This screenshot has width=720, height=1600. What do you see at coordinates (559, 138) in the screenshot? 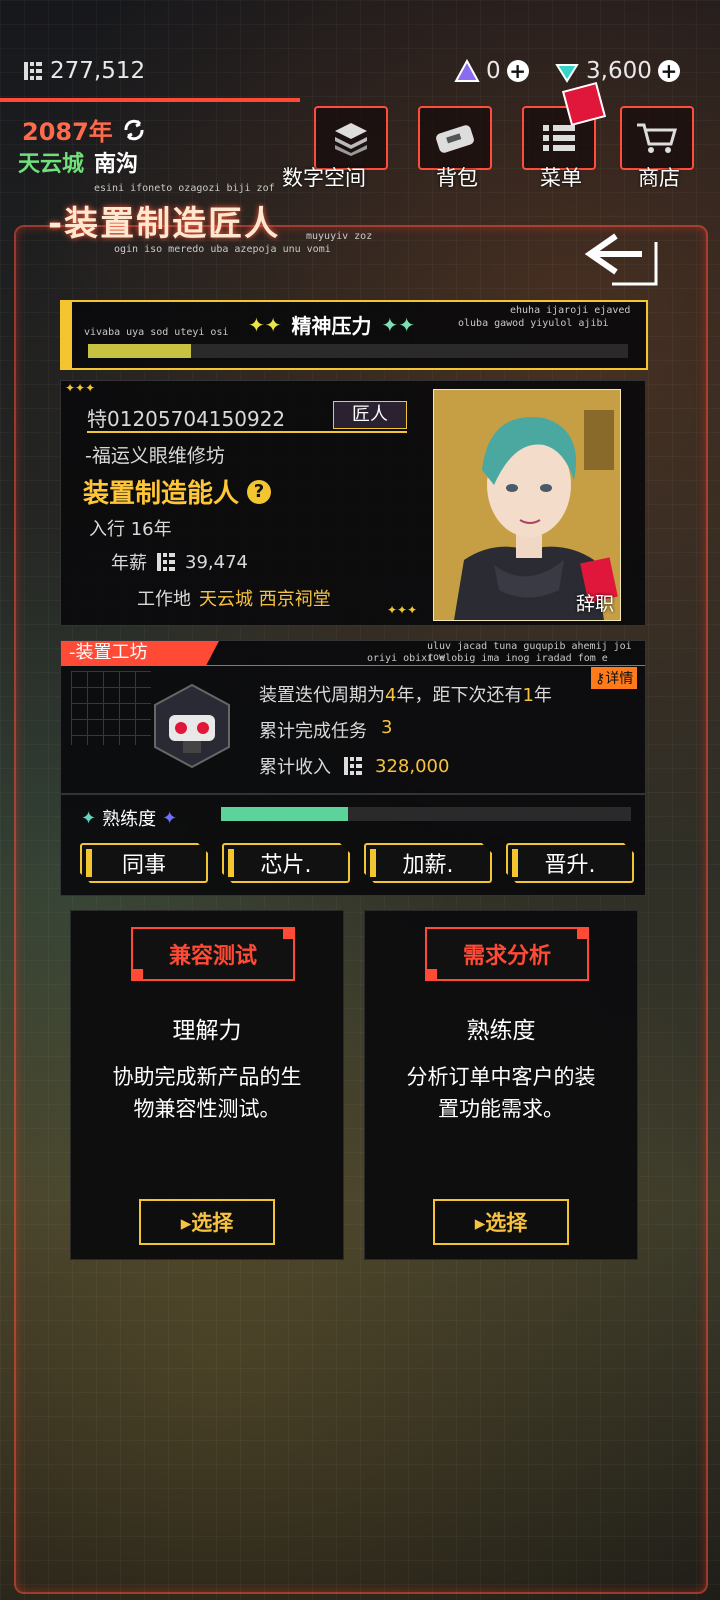
I see `menu-icon` at bounding box center [559, 138].